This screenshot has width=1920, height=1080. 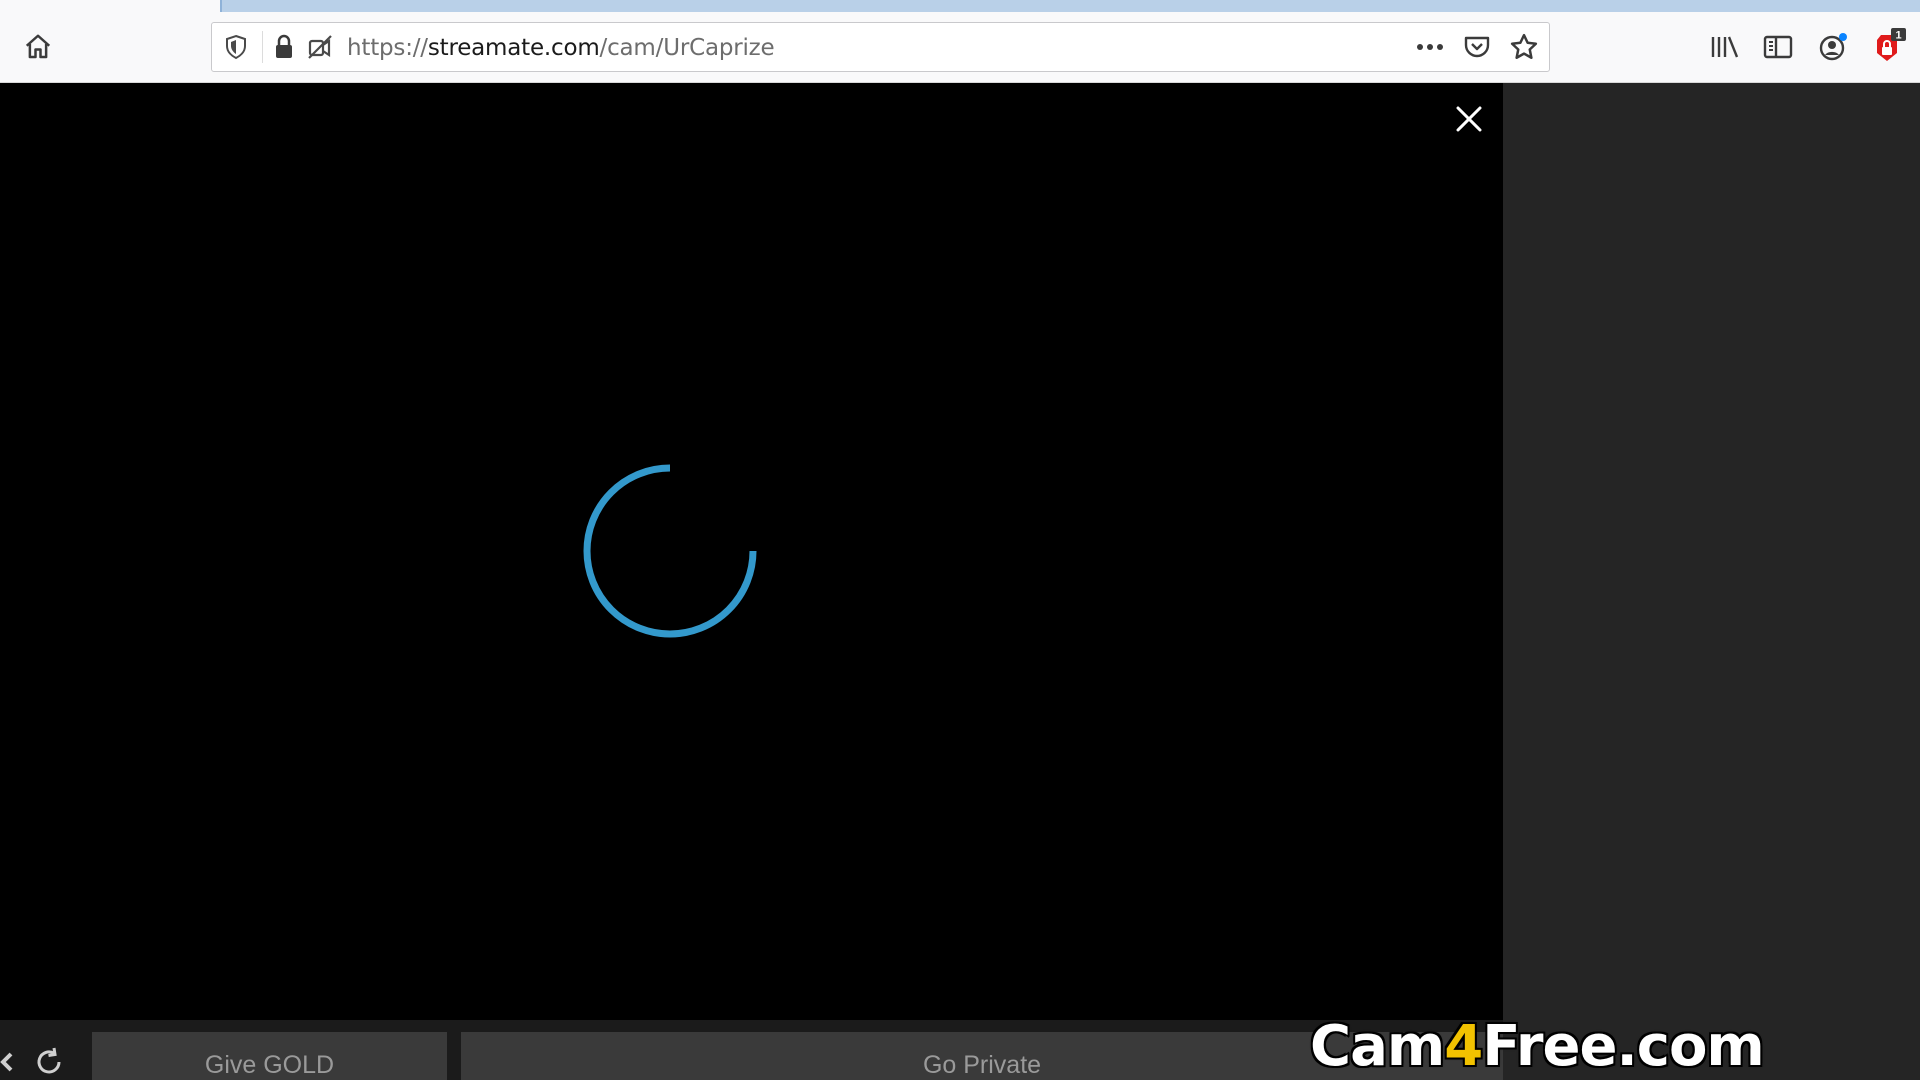 I want to click on pocket-icon, so click(x=1477, y=47).